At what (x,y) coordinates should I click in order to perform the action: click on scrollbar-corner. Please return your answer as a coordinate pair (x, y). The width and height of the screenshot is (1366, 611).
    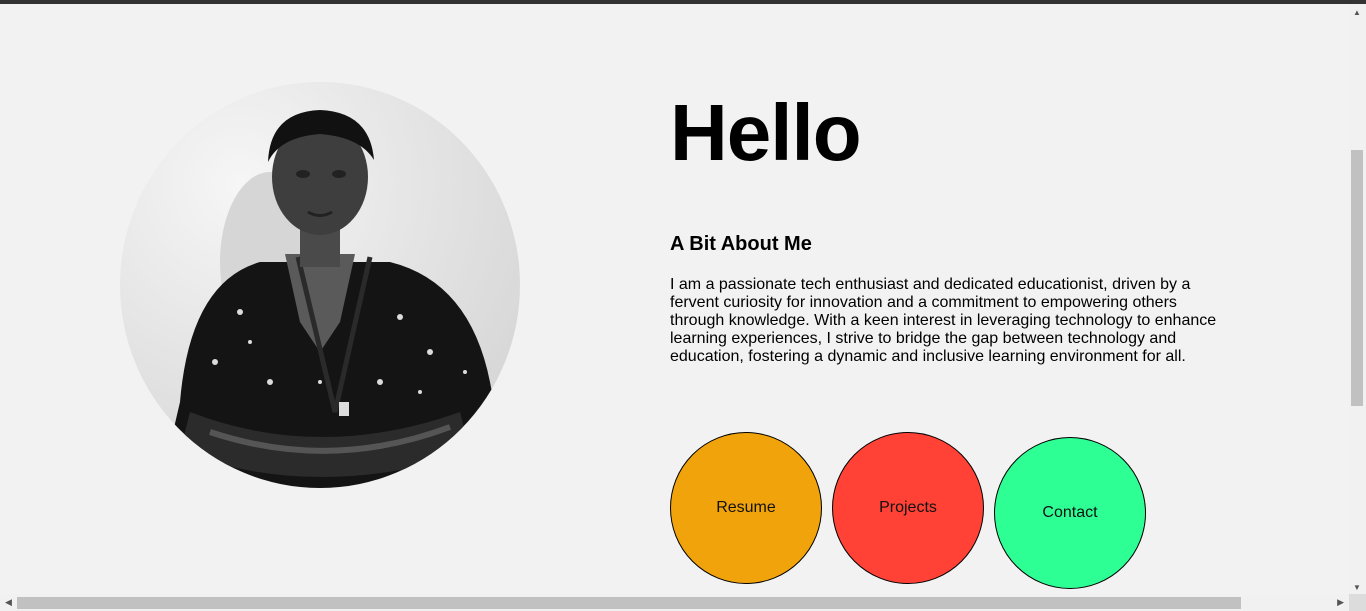
    Looking at the image, I should click on (1357, 602).